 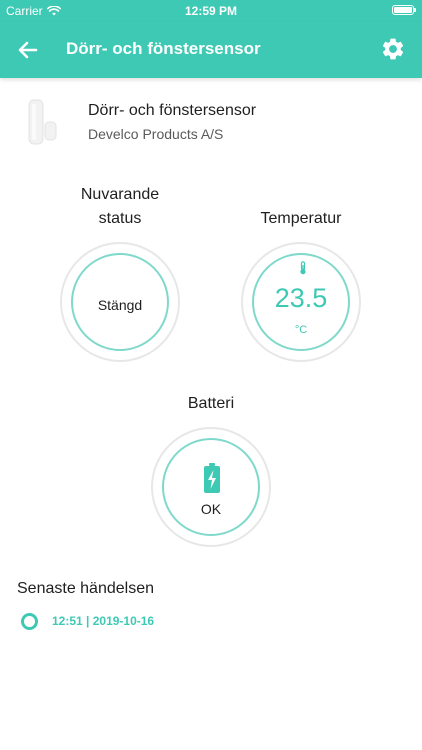 I want to click on status-label-line2: status, so click(x=120, y=218).